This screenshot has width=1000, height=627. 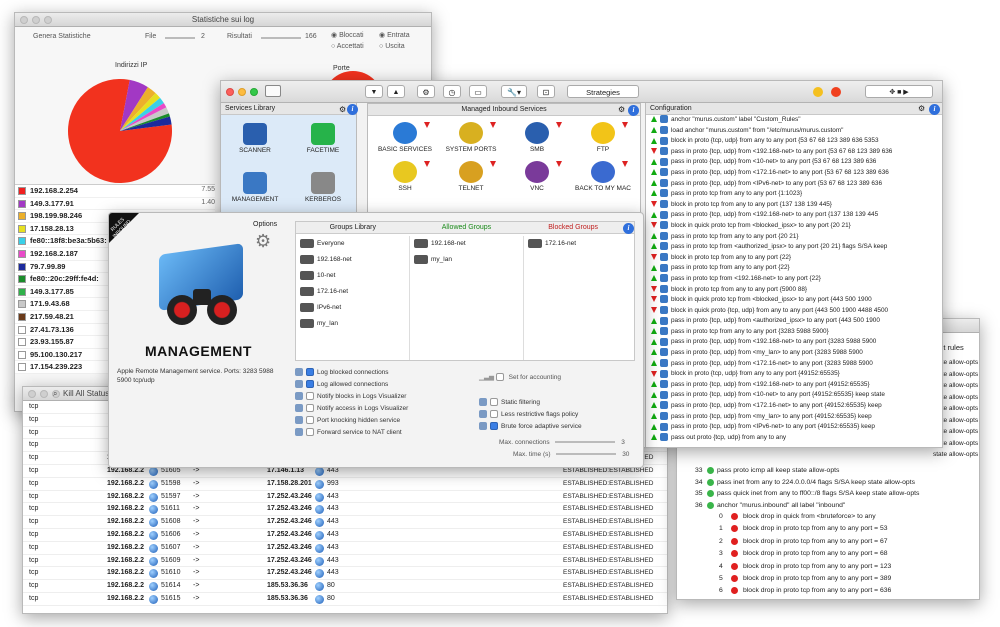 I want to click on max-time-slider, so click(x=586, y=454).